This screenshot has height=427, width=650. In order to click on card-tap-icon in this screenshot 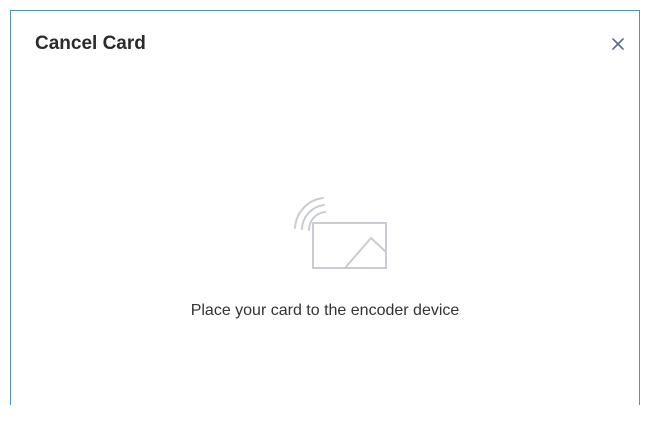, I will do `click(340, 233)`.